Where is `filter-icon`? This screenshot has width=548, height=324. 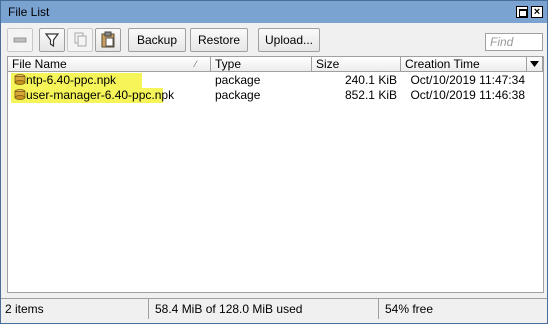 filter-icon is located at coordinates (52, 40).